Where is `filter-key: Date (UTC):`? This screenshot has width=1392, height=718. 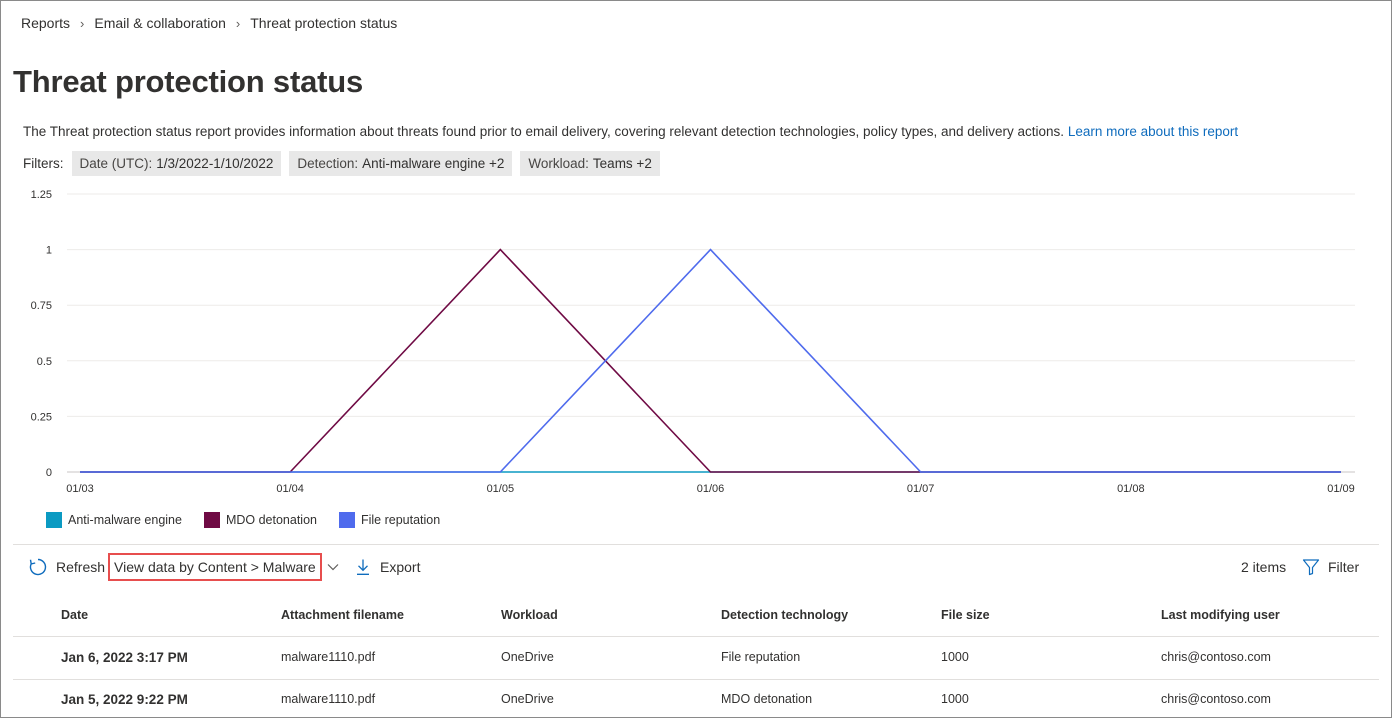
filter-key: Date (UTC): is located at coordinates (116, 163).